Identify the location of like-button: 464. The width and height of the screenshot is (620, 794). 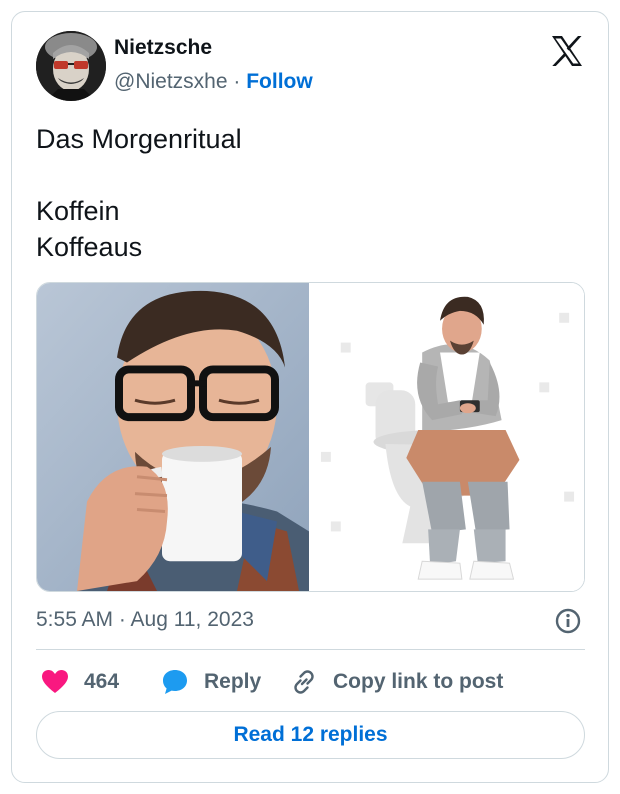
(79, 682).